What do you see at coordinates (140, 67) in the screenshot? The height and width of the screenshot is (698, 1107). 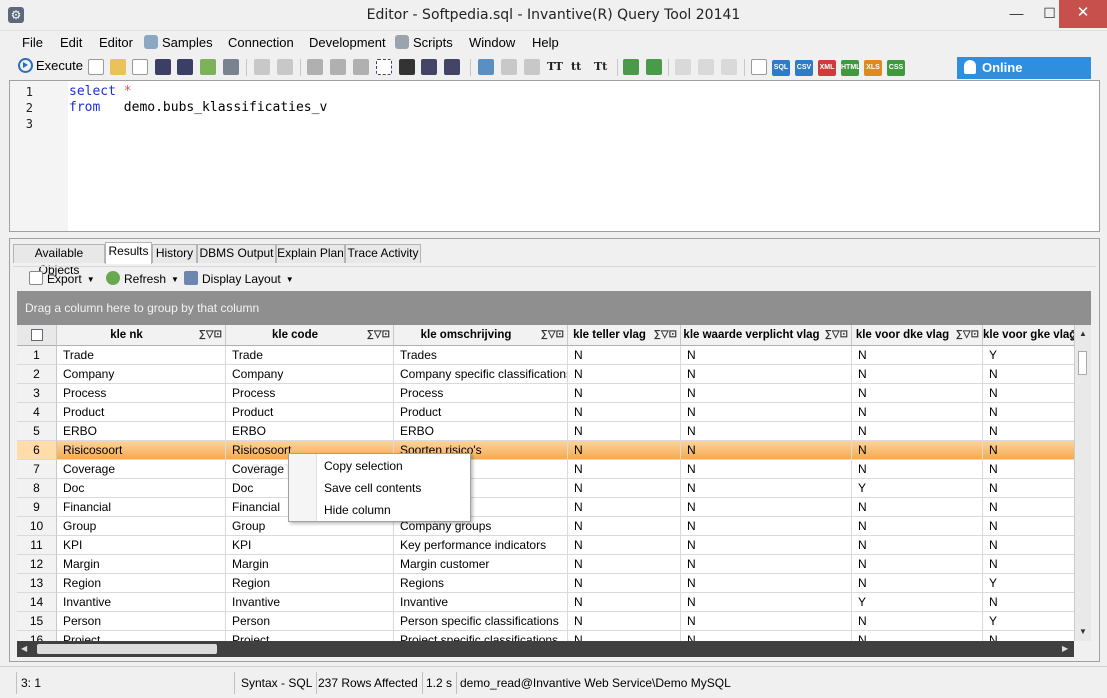 I see `new-from-template-icon` at bounding box center [140, 67].